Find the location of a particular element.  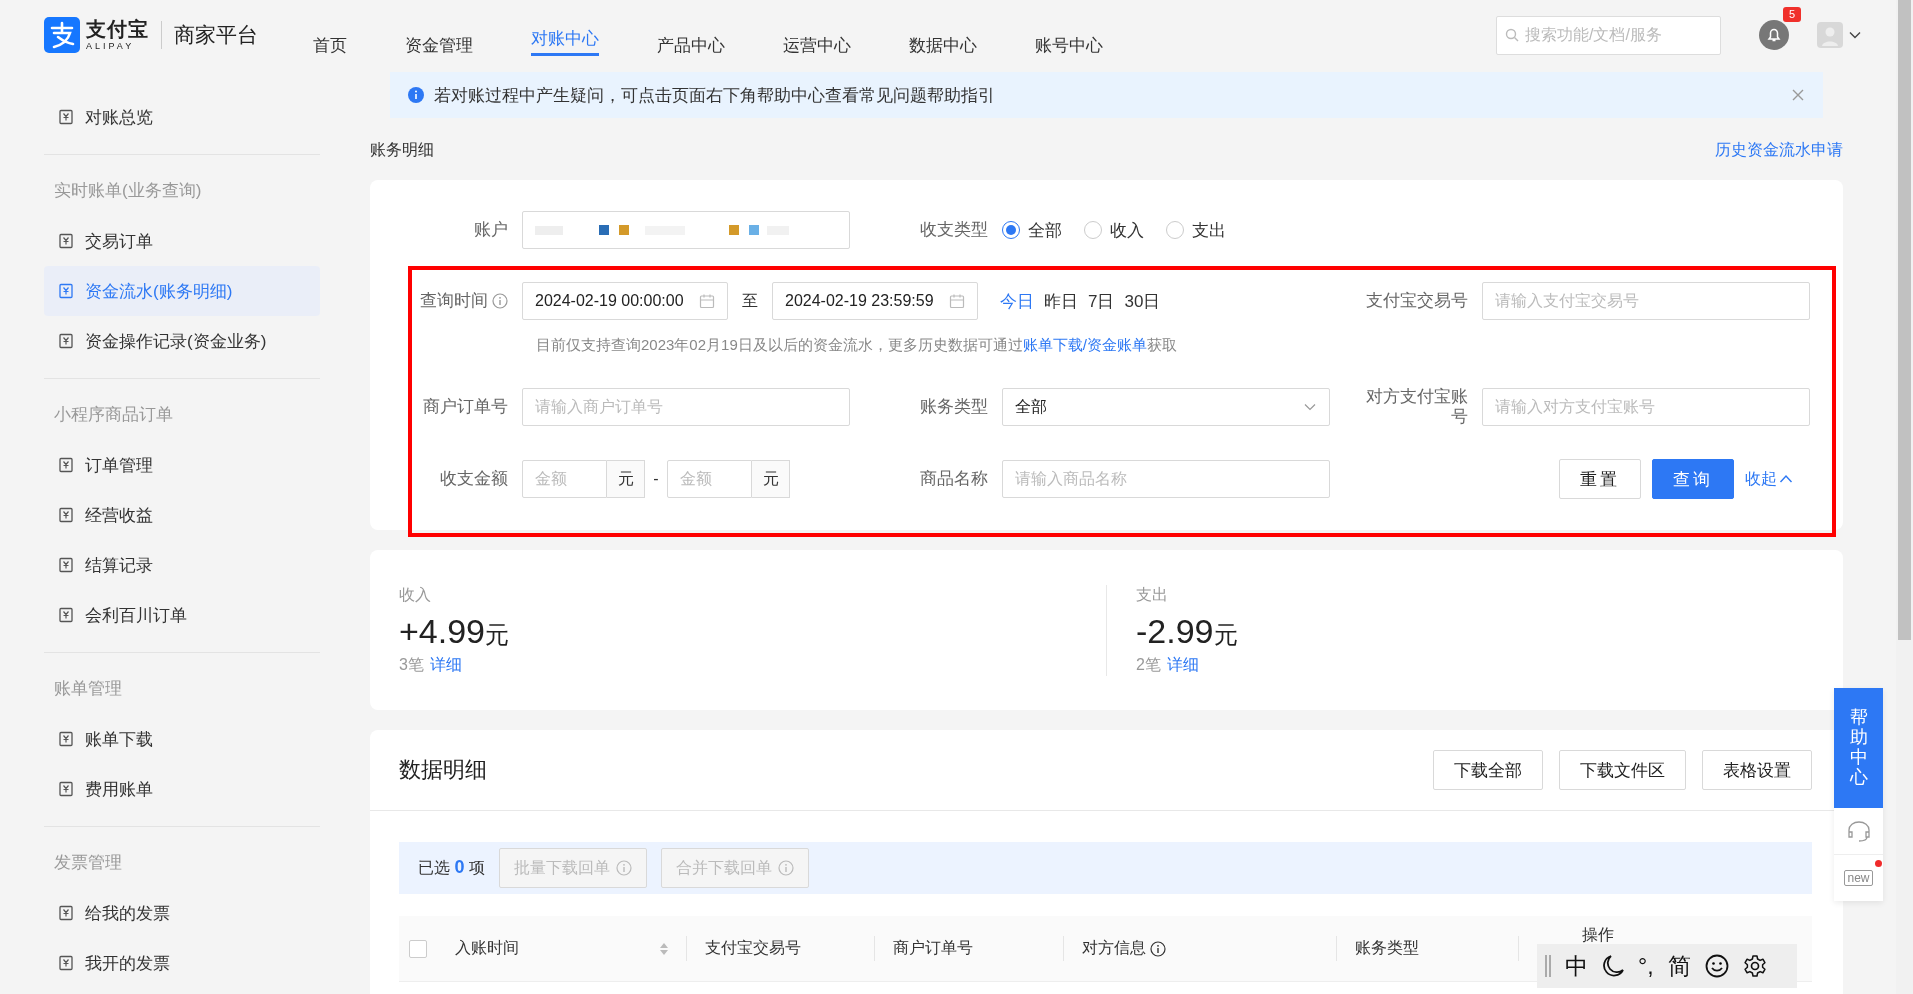

nav-tab: 对账中心 is located at coordinates (565, 28).